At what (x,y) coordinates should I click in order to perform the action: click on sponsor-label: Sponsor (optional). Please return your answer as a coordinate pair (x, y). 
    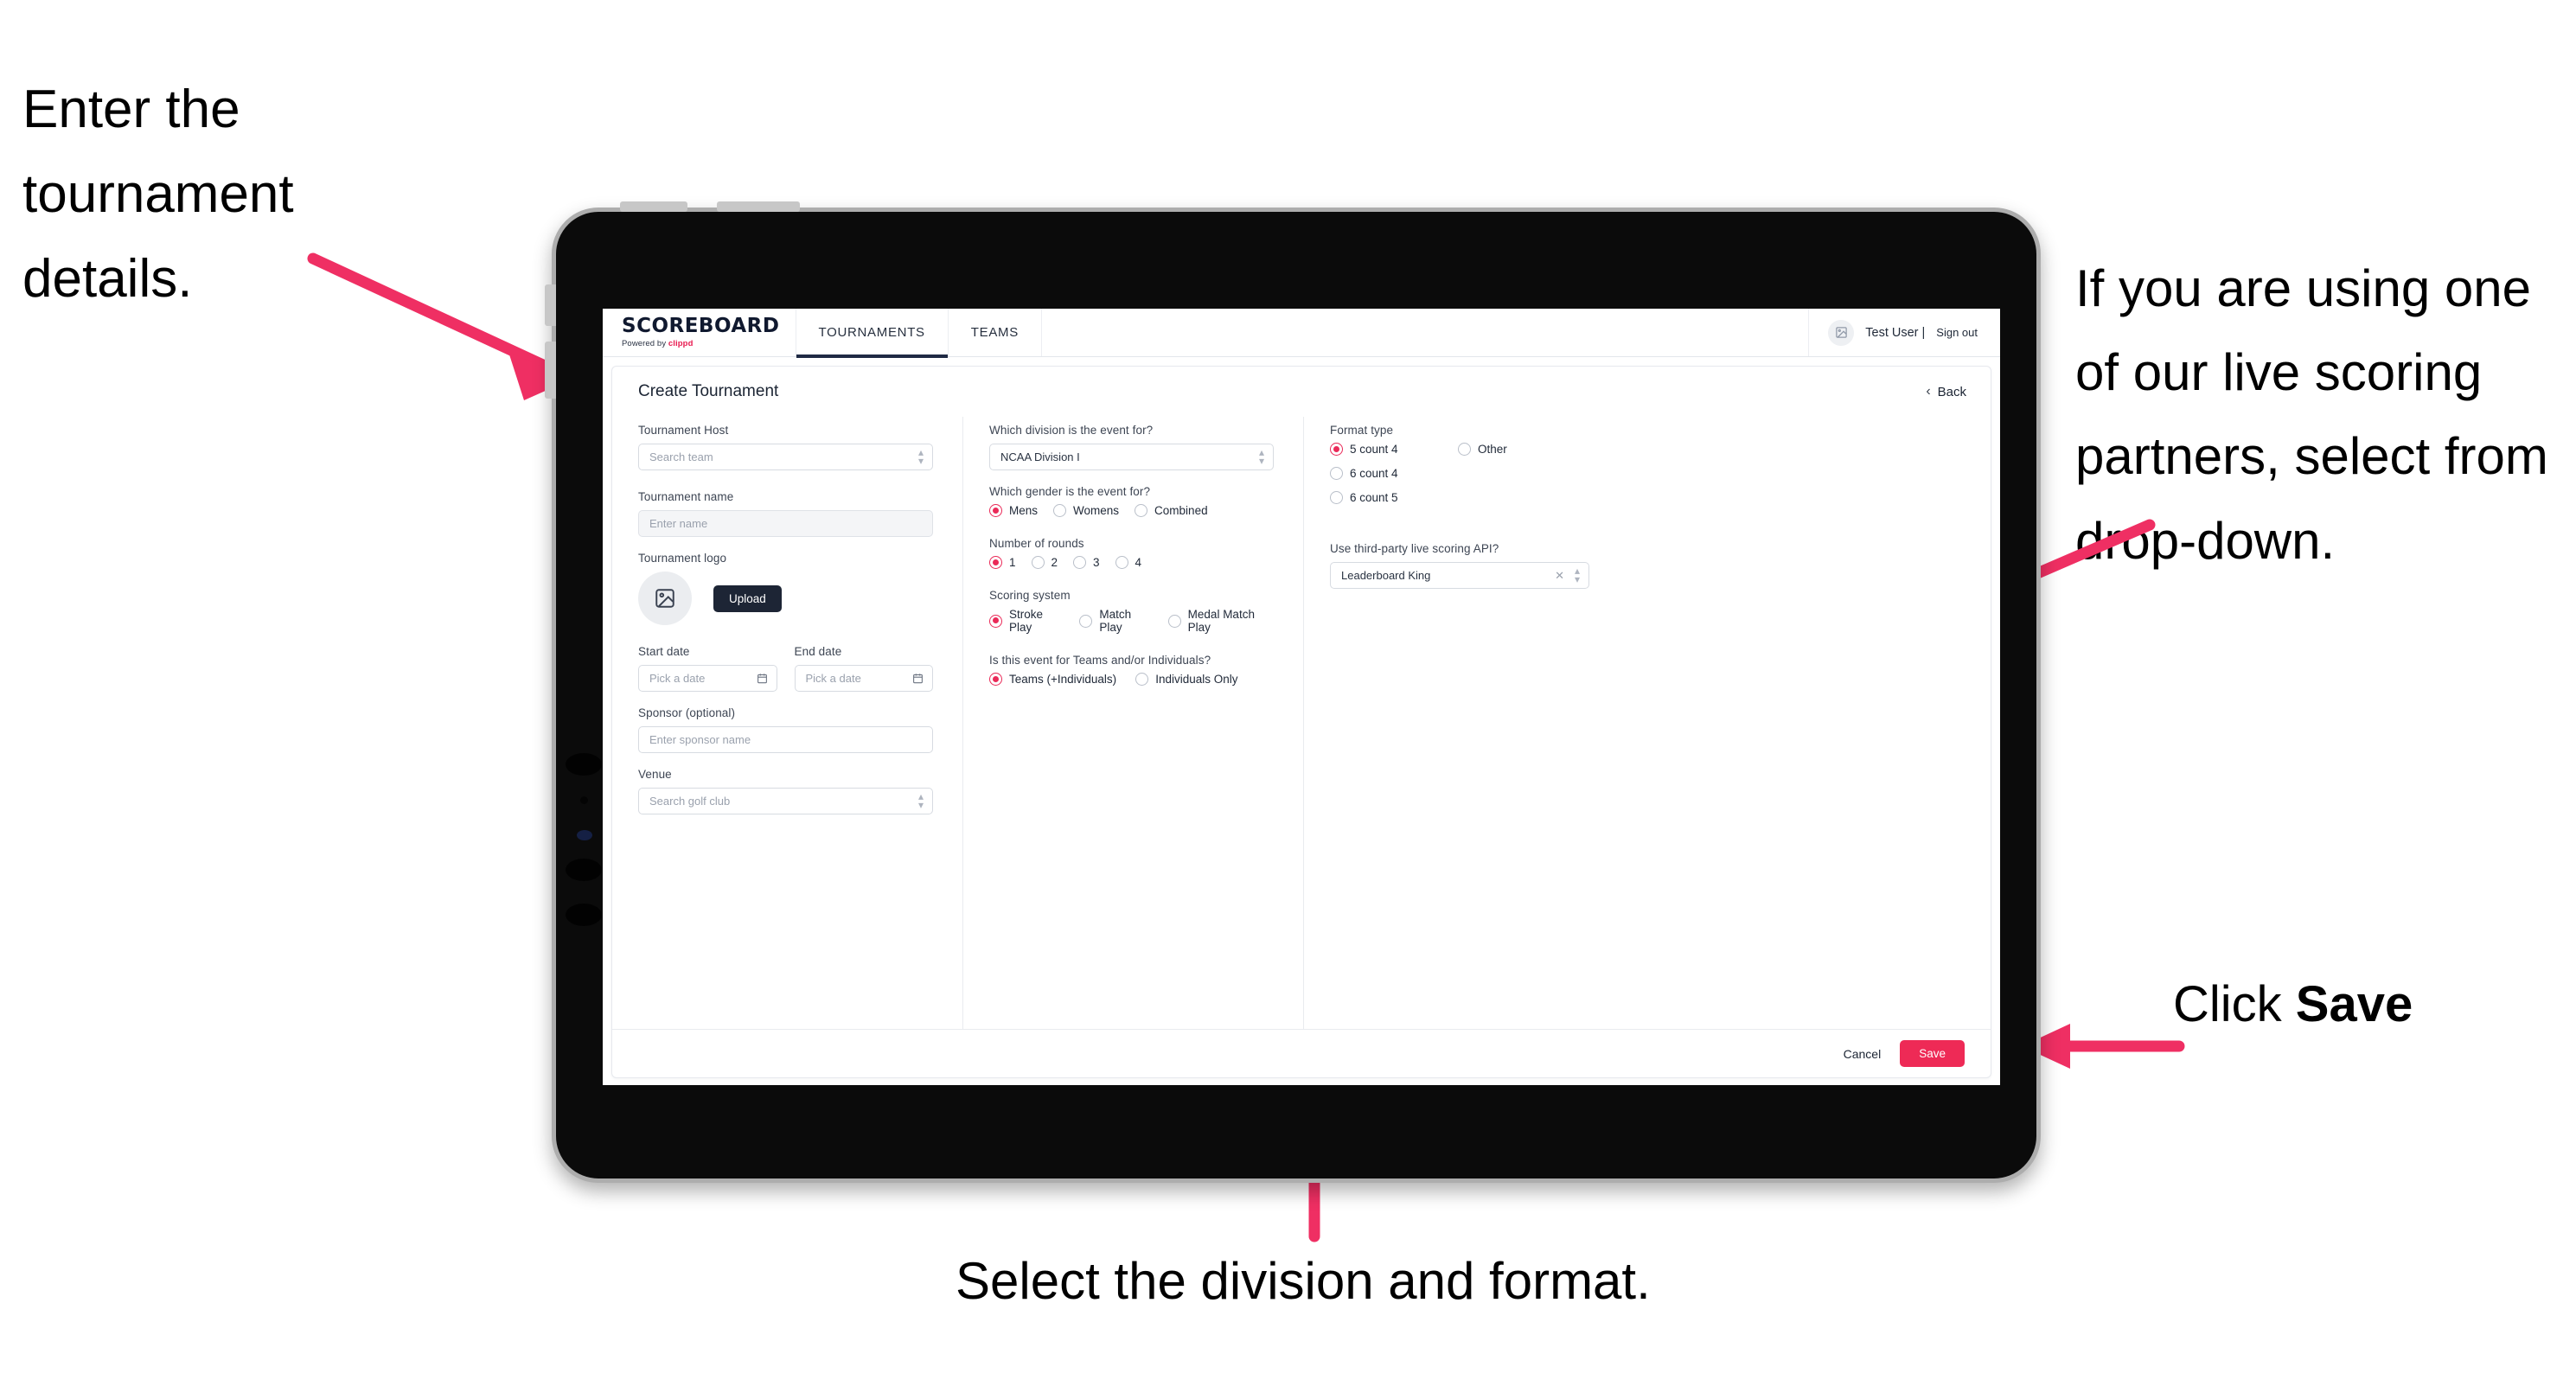
    Looking at the image, I should click on (687, 712).